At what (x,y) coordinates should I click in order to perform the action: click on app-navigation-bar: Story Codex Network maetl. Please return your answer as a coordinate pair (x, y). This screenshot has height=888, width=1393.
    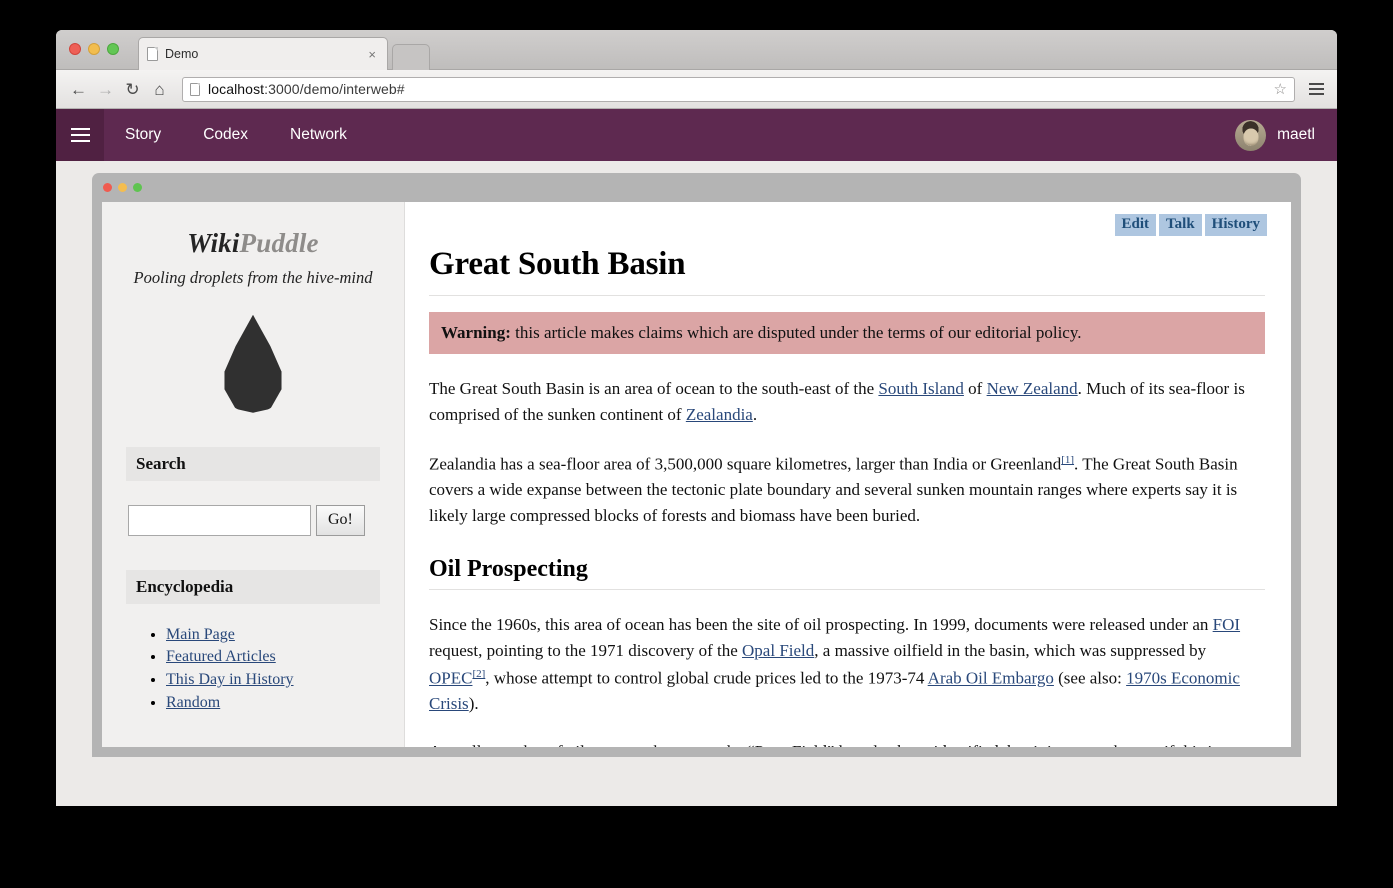
    Looking at the image, I should click on (696, 135).